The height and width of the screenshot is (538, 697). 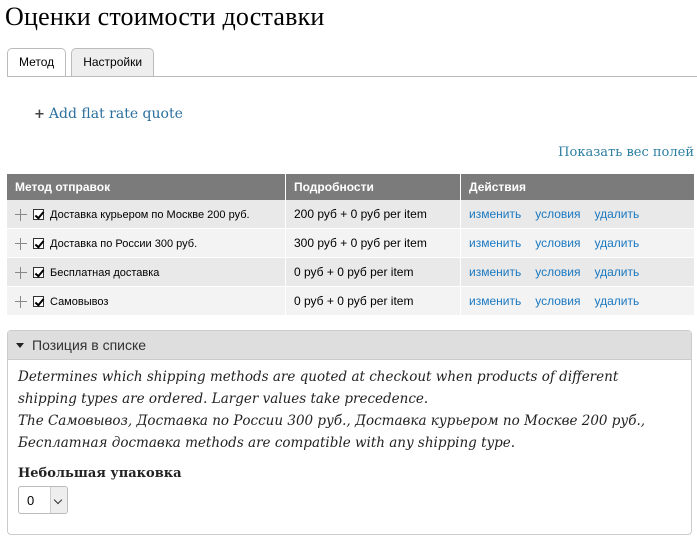 What do you see at coordinates (39, 114) in the screenshot?
I see `plus-icon: +` at bounding box center [39, 114].